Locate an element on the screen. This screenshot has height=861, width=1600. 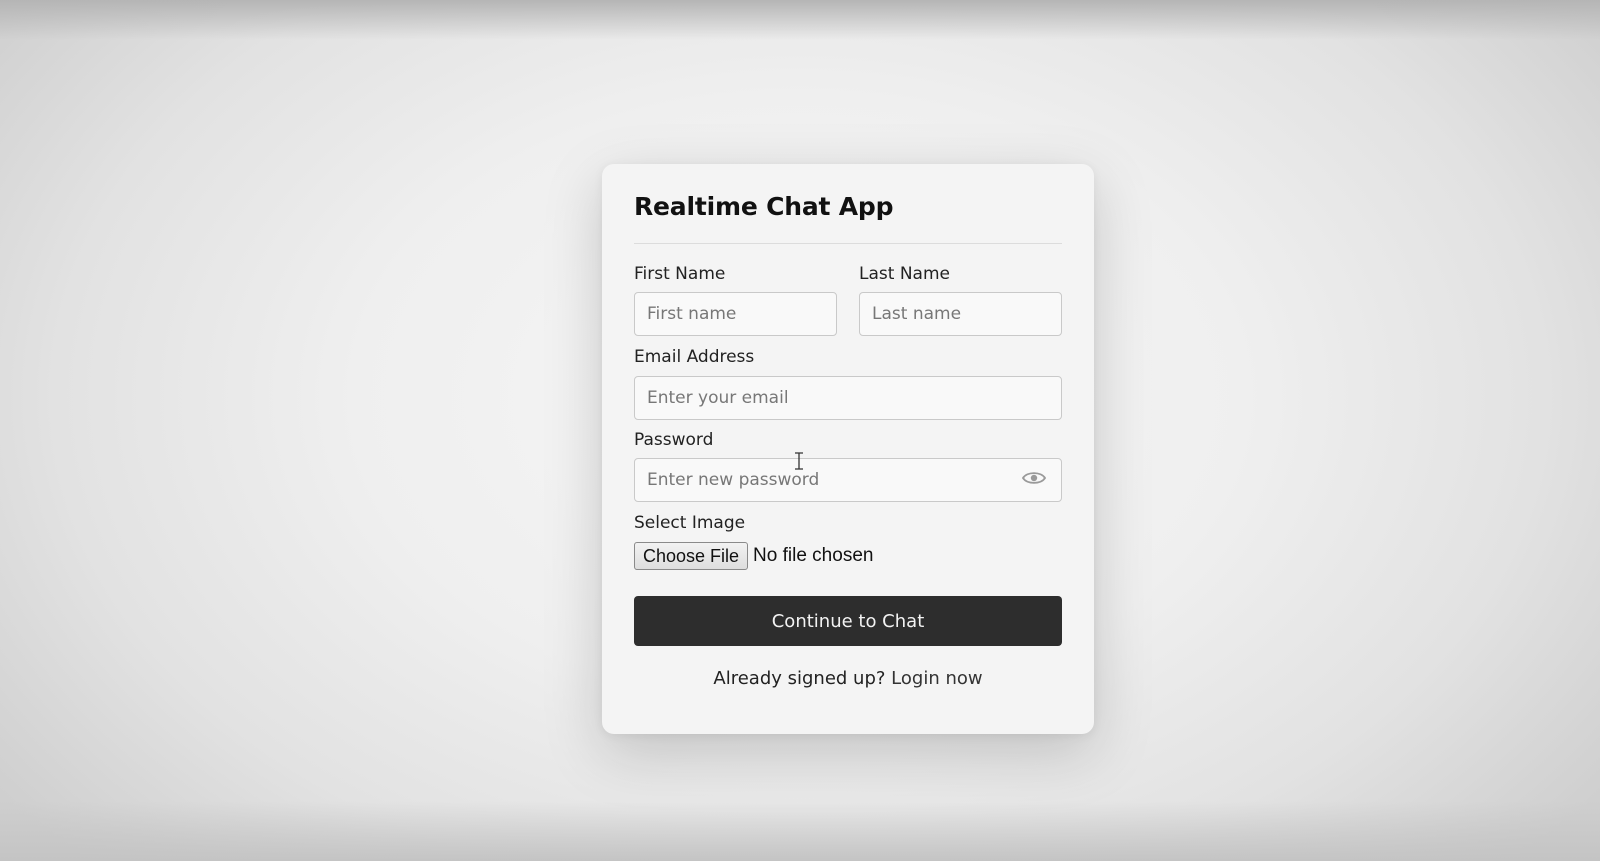
eye-icon is located at coordinates (1034, 478).